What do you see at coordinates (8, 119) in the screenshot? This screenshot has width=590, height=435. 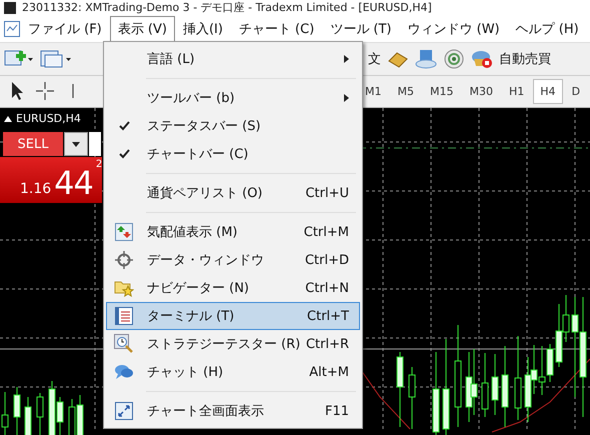 I see `triangle-icon` at bounding box center [8, 119].